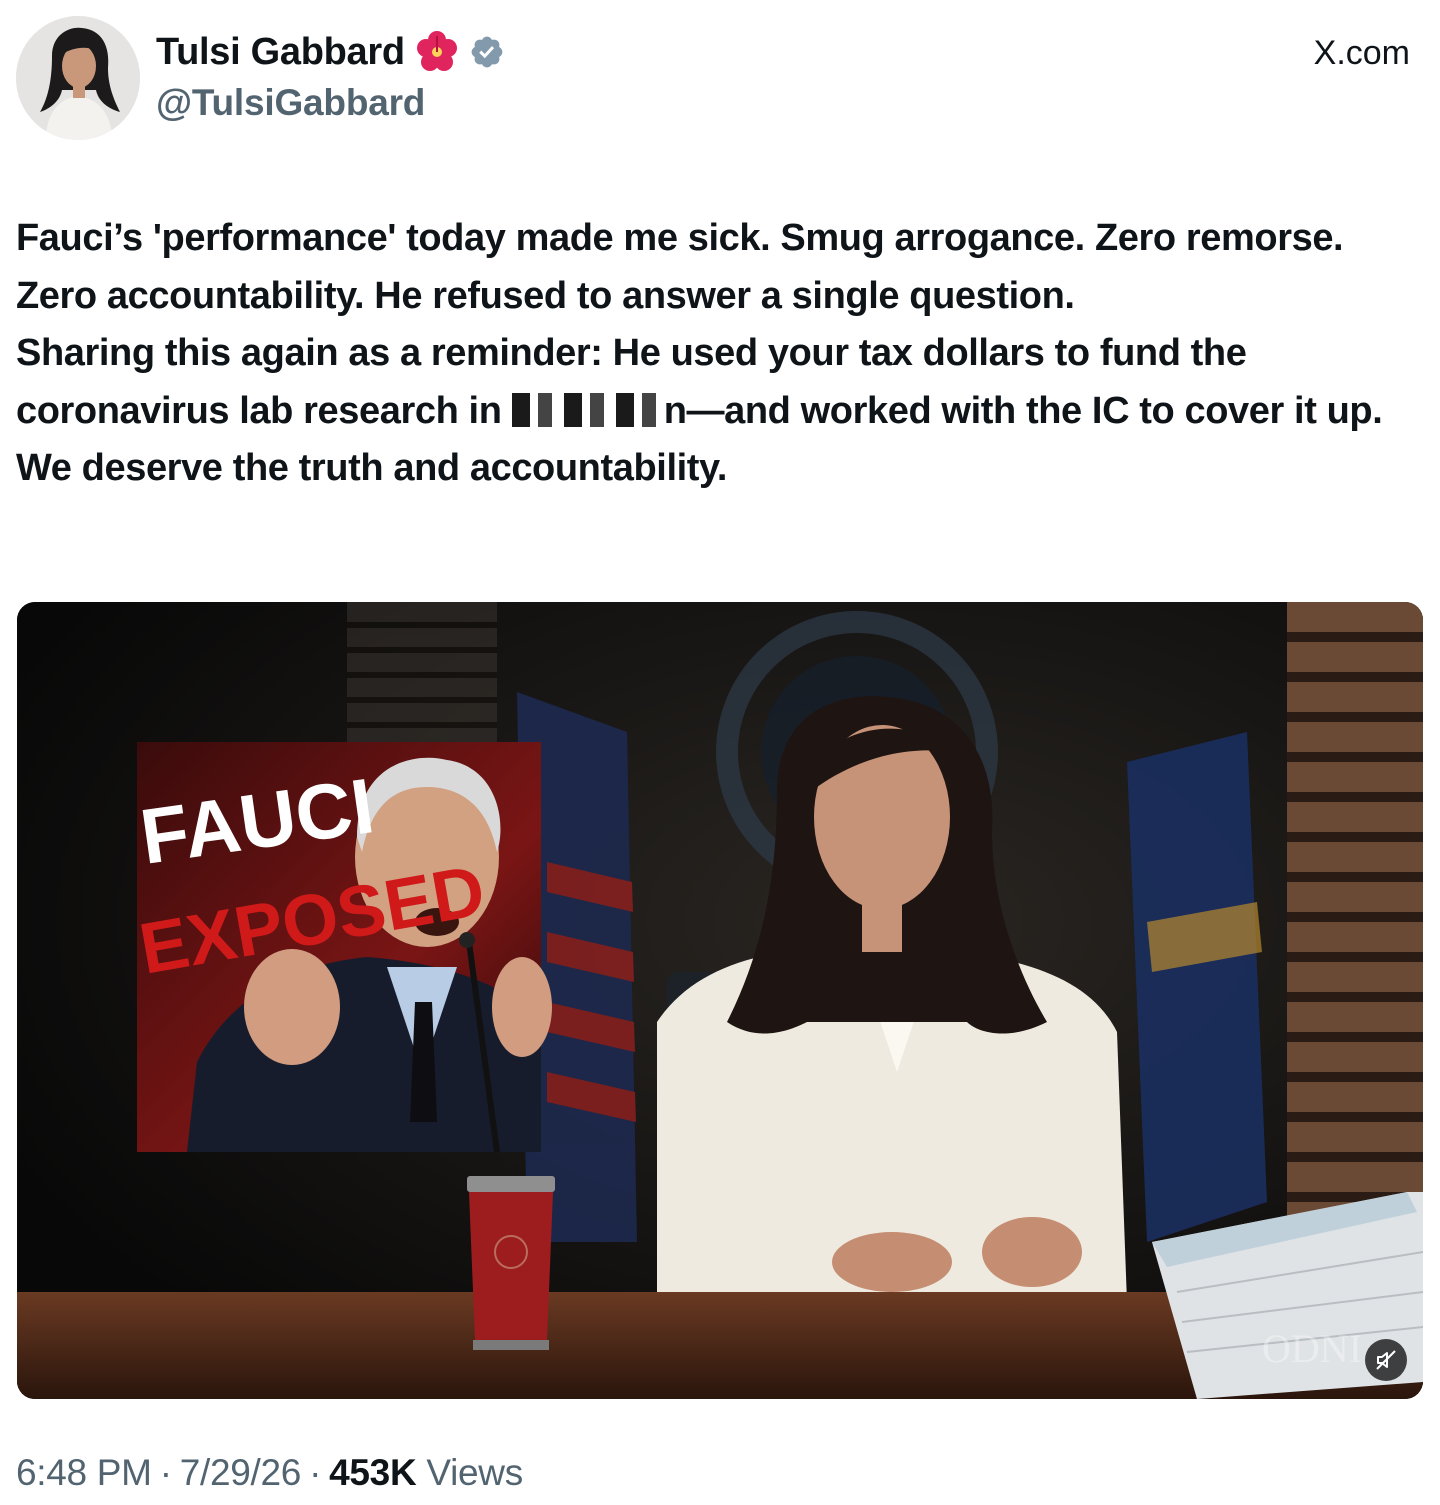  Describe the element at coordinates (1312, 1348) in the screenshot. I see `watermark-text: ODNI` at that location.